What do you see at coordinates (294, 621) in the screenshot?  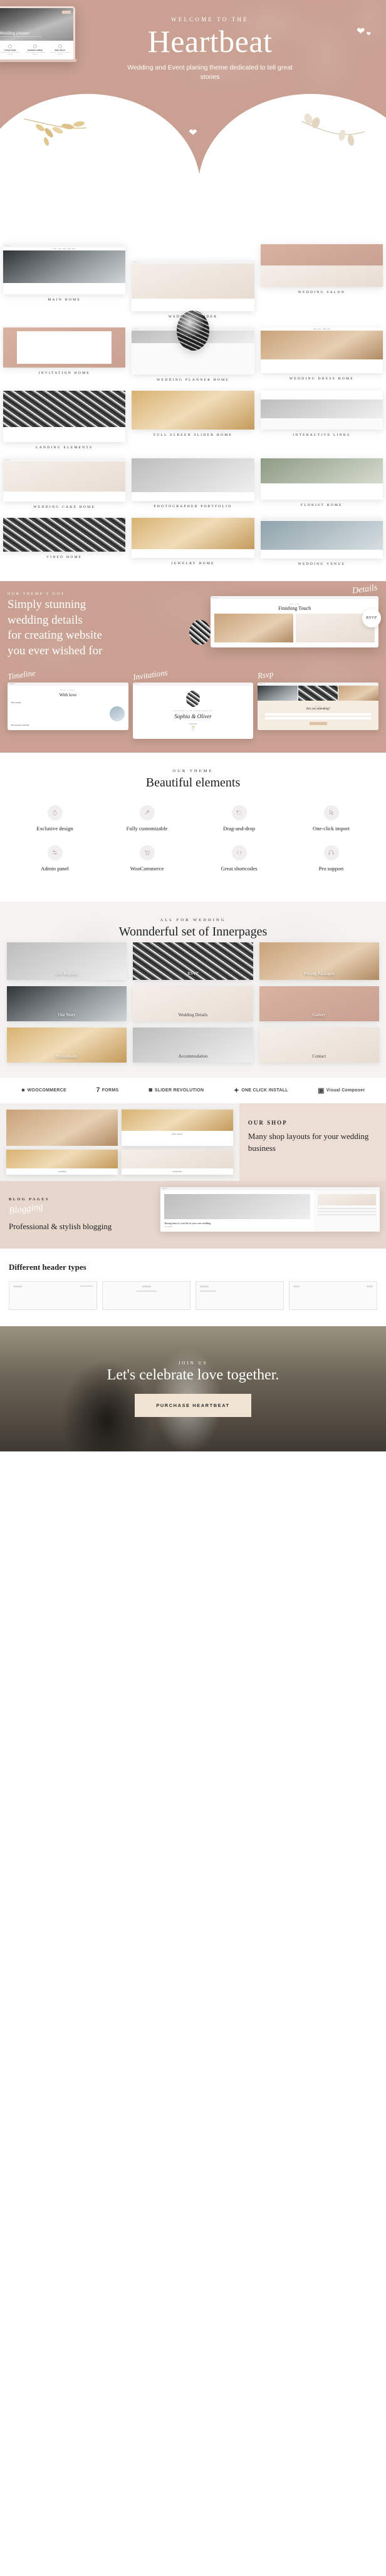 I see `details-preview-card: WE DO Finishing Touch` at bounding box center [294, 621].